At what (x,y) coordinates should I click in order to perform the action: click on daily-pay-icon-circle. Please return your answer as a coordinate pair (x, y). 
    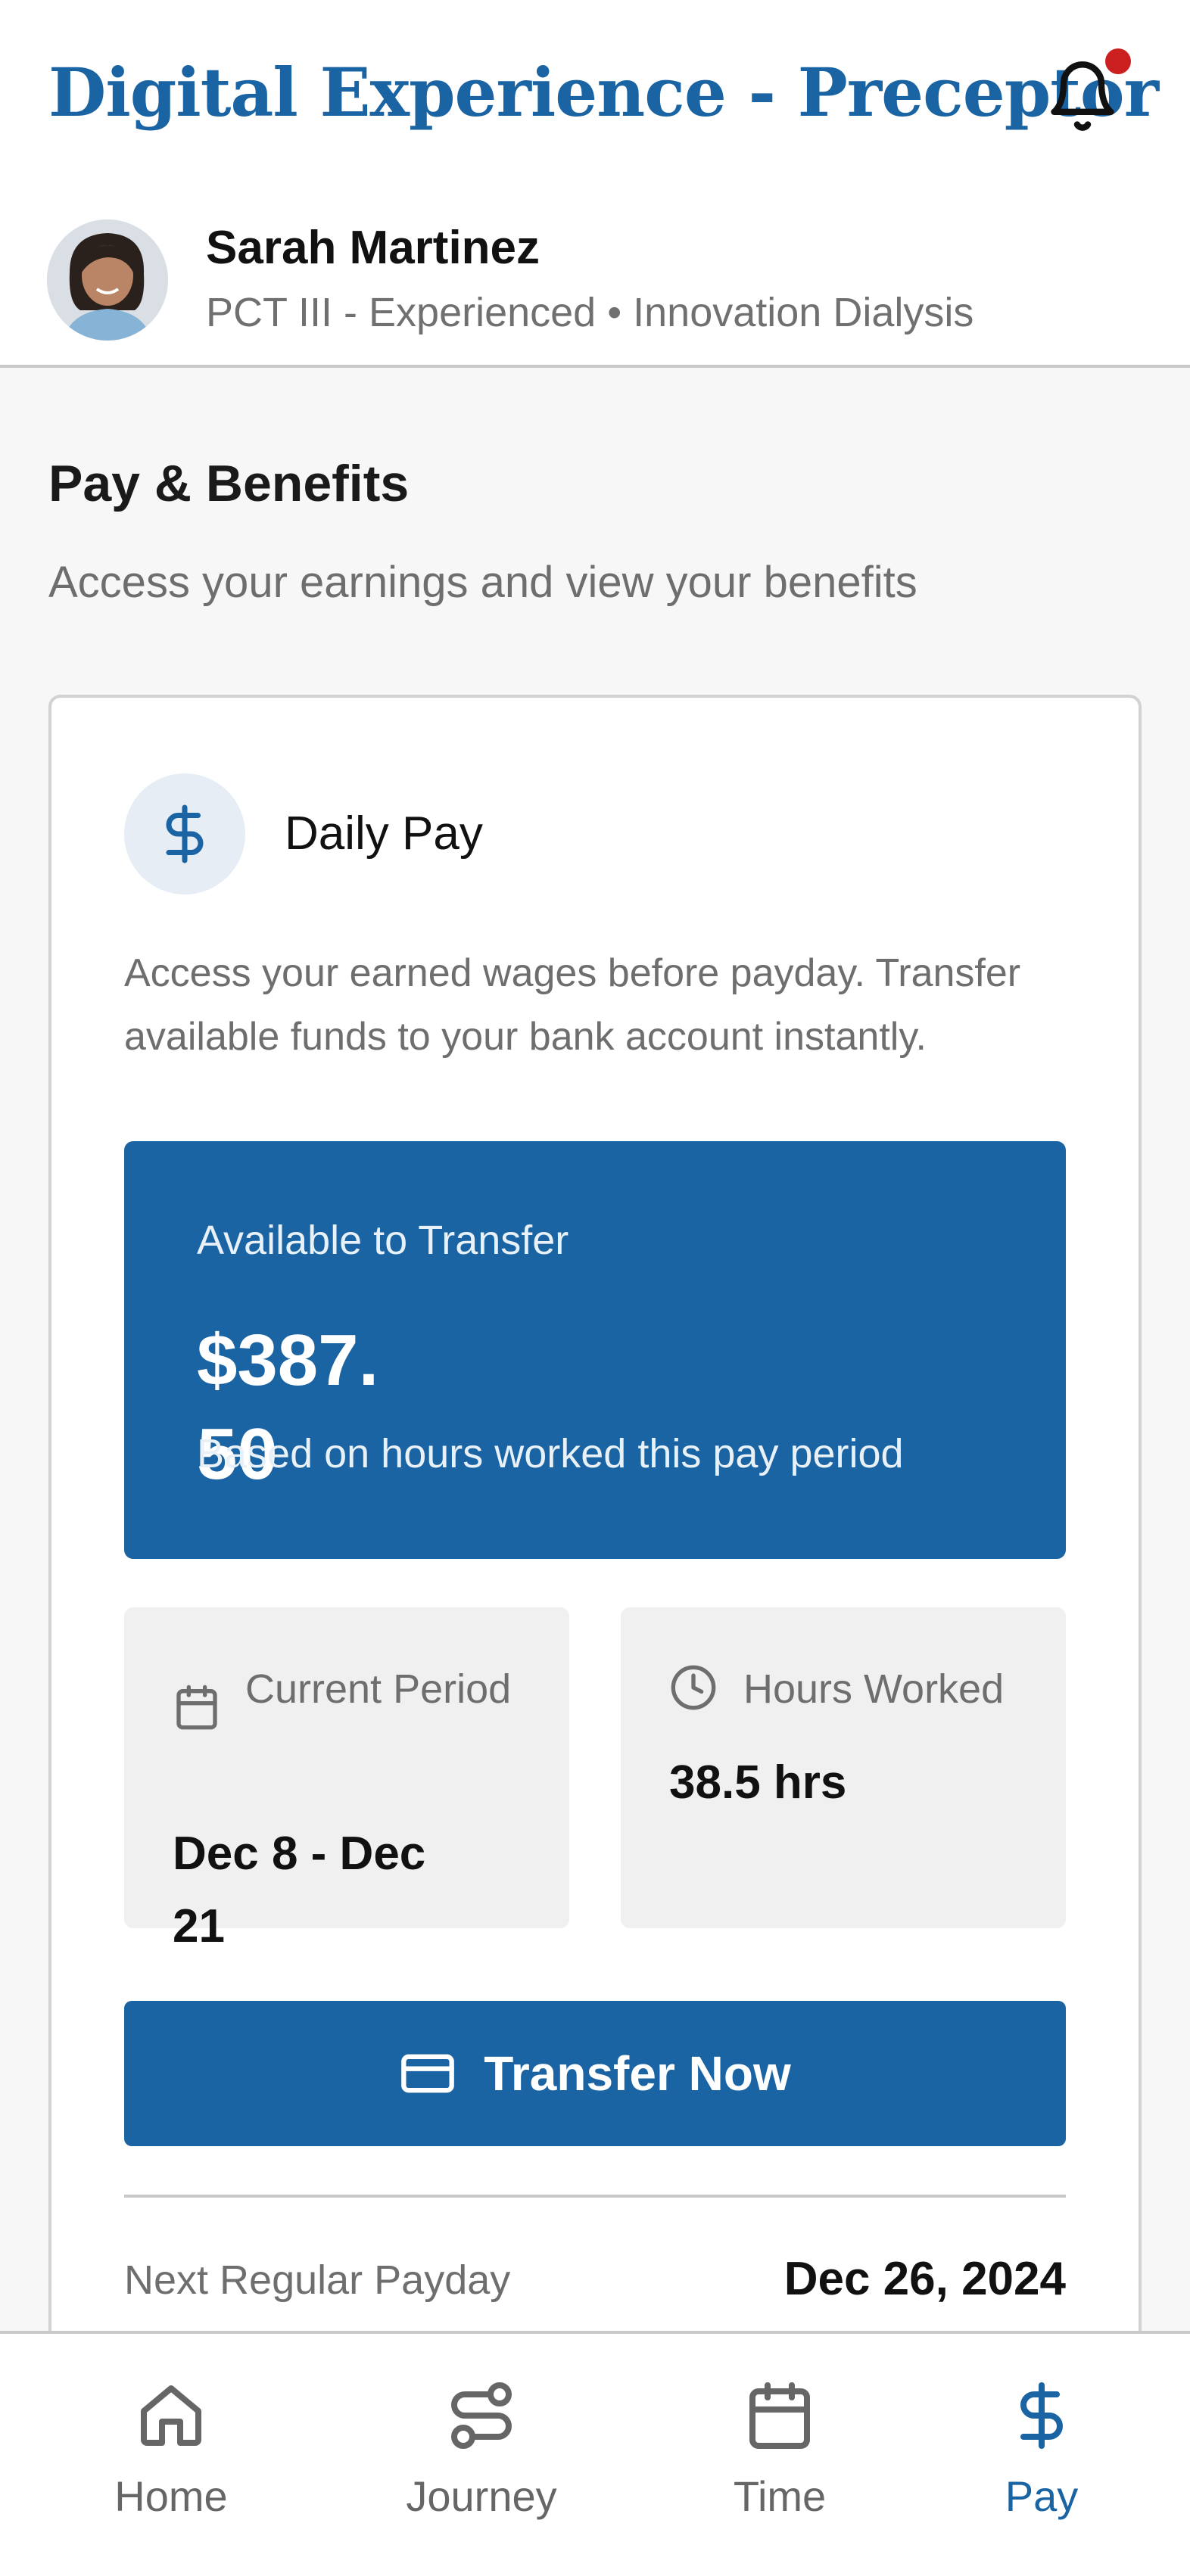
    Looking at the image, I should click on (184, 833).